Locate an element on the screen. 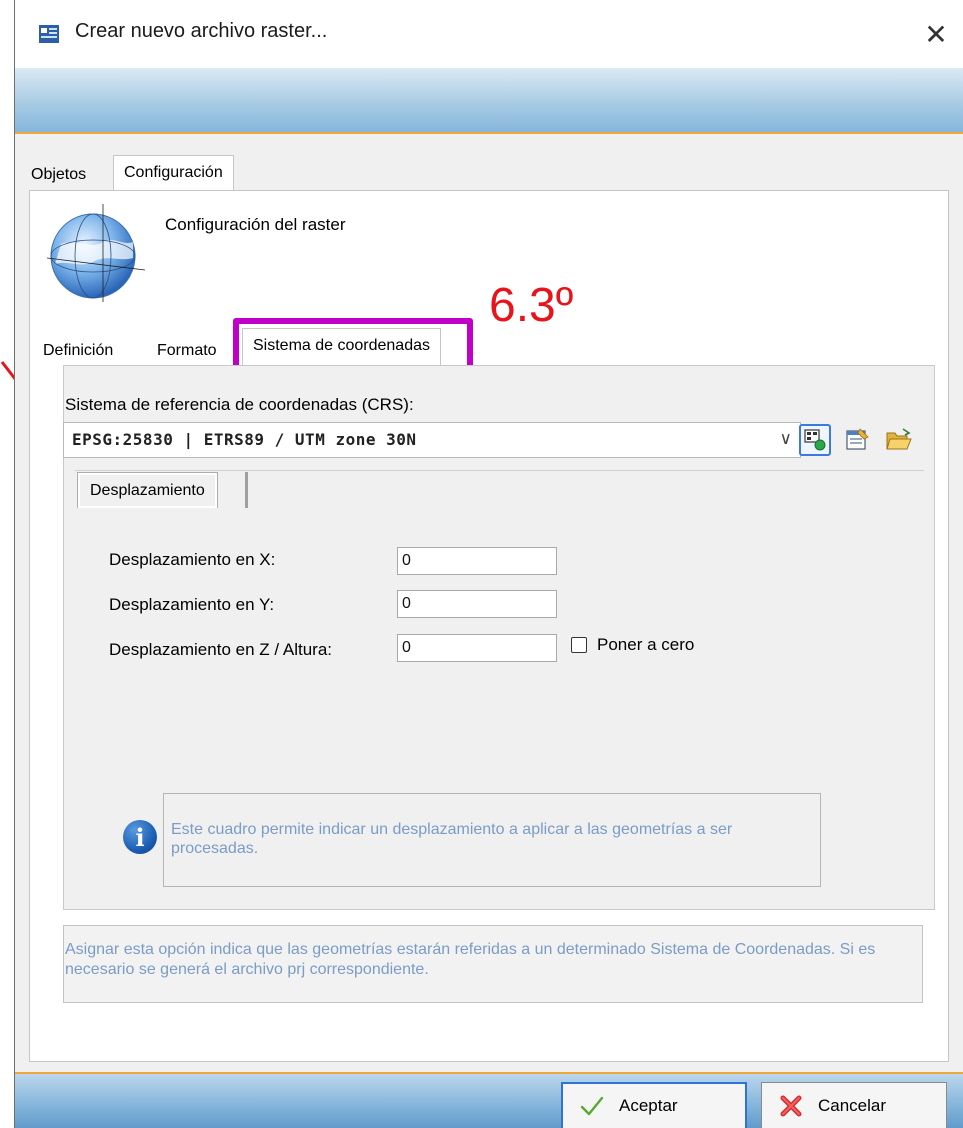 Image resolution: width=963 pixels, height=1128 pixels. offset-y-input is located at coordinates (477, 604).